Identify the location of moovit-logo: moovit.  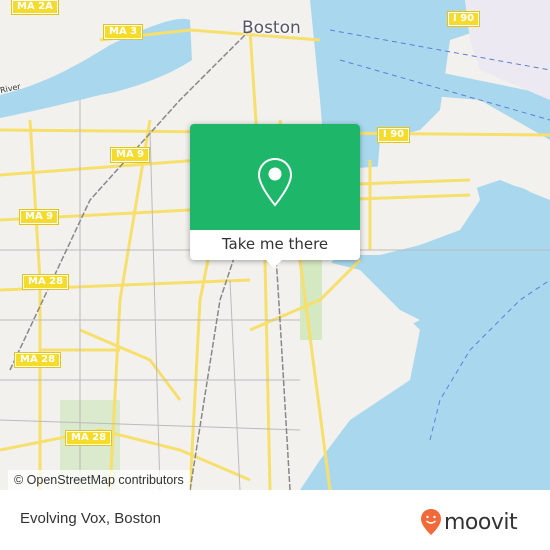
(469, 522).